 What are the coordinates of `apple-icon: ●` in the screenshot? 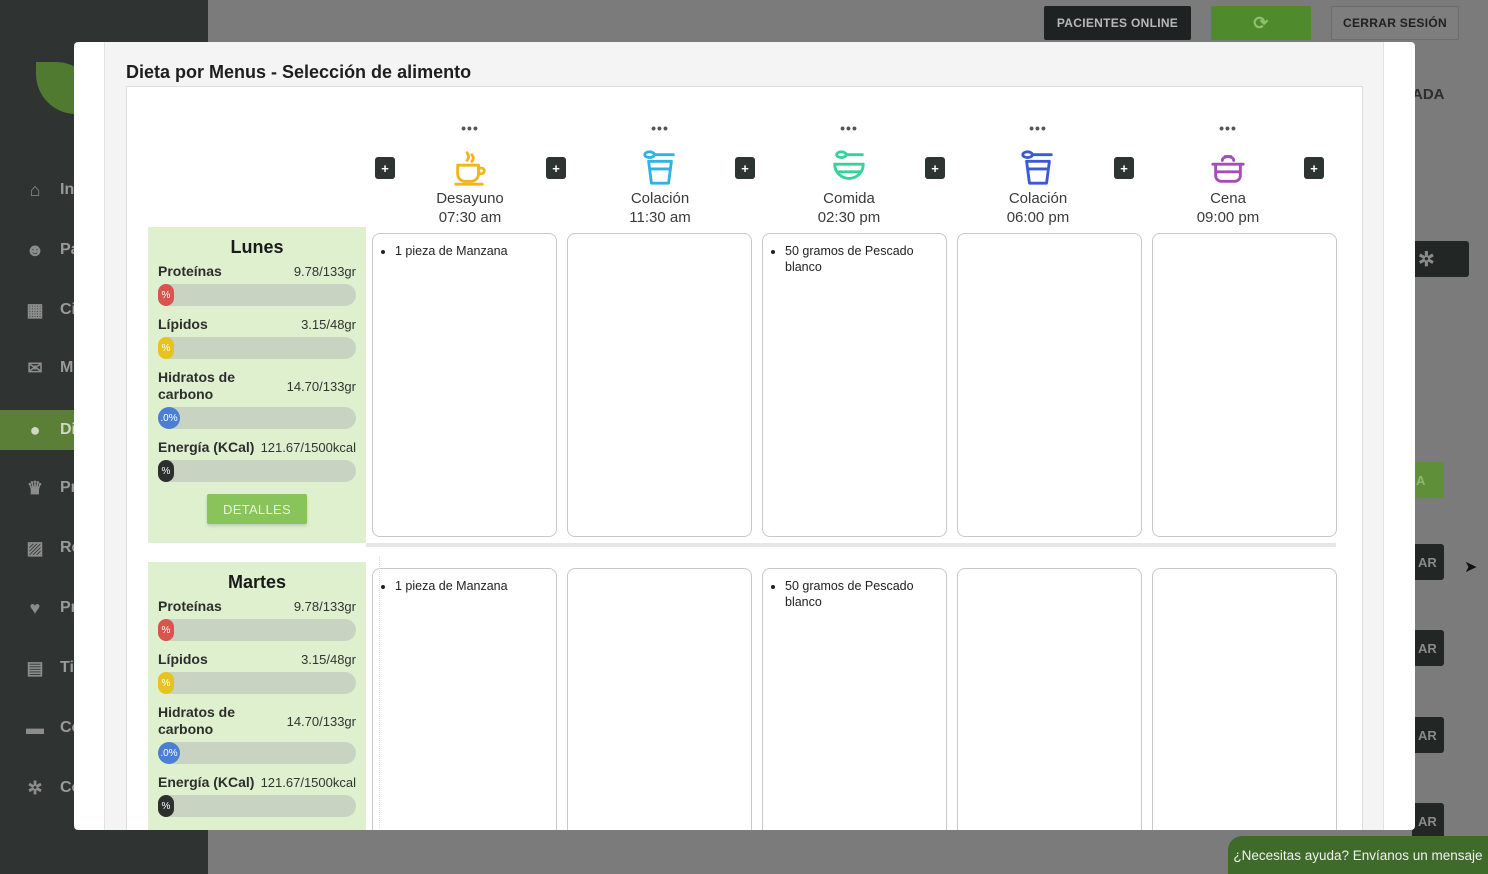 It's located at (35, 429).